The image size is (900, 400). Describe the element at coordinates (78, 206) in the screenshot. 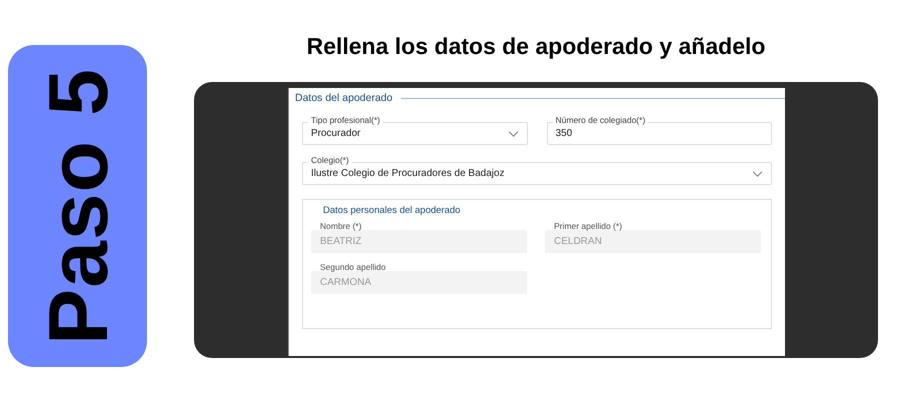

I see `step-label: Paso 5` at that location.